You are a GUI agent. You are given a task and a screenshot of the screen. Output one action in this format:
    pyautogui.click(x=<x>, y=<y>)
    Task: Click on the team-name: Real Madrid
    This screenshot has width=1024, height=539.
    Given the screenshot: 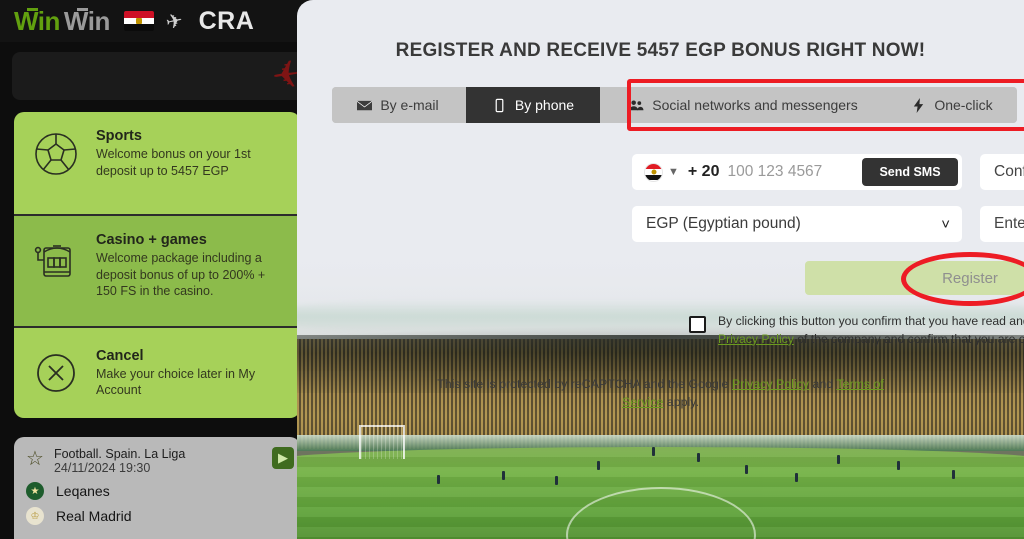 What is the action you would take?
    pyautogui.click(x=94, y=516)
    